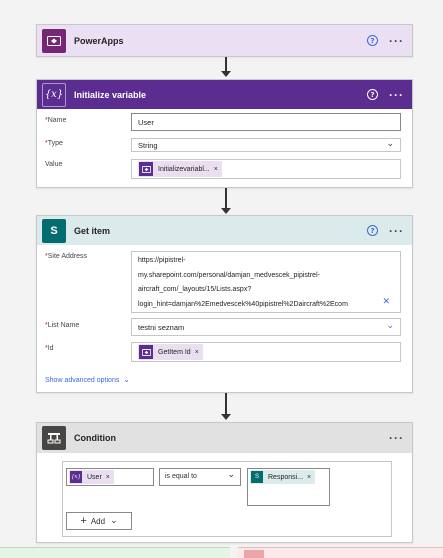 The image size is (443, 558). Describe the element at coordinates (266, 352) in the screenshot. I see `id-input: GetItem Id ×` at that location.